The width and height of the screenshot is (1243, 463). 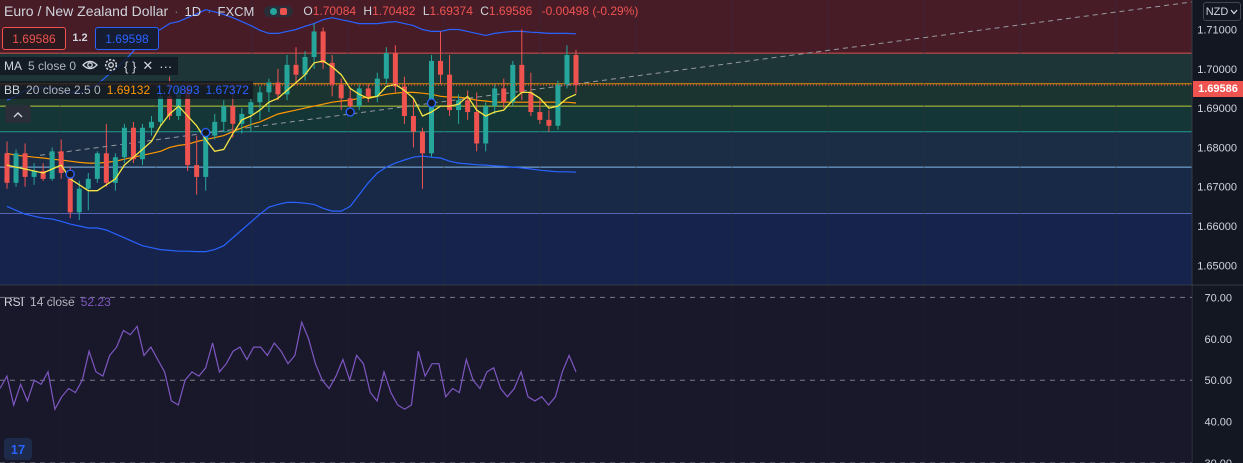 What do you see at coordinates (1234, 11) in the screenshot?
I see `chevron-down-icon` at bounding box center [1234, 11].